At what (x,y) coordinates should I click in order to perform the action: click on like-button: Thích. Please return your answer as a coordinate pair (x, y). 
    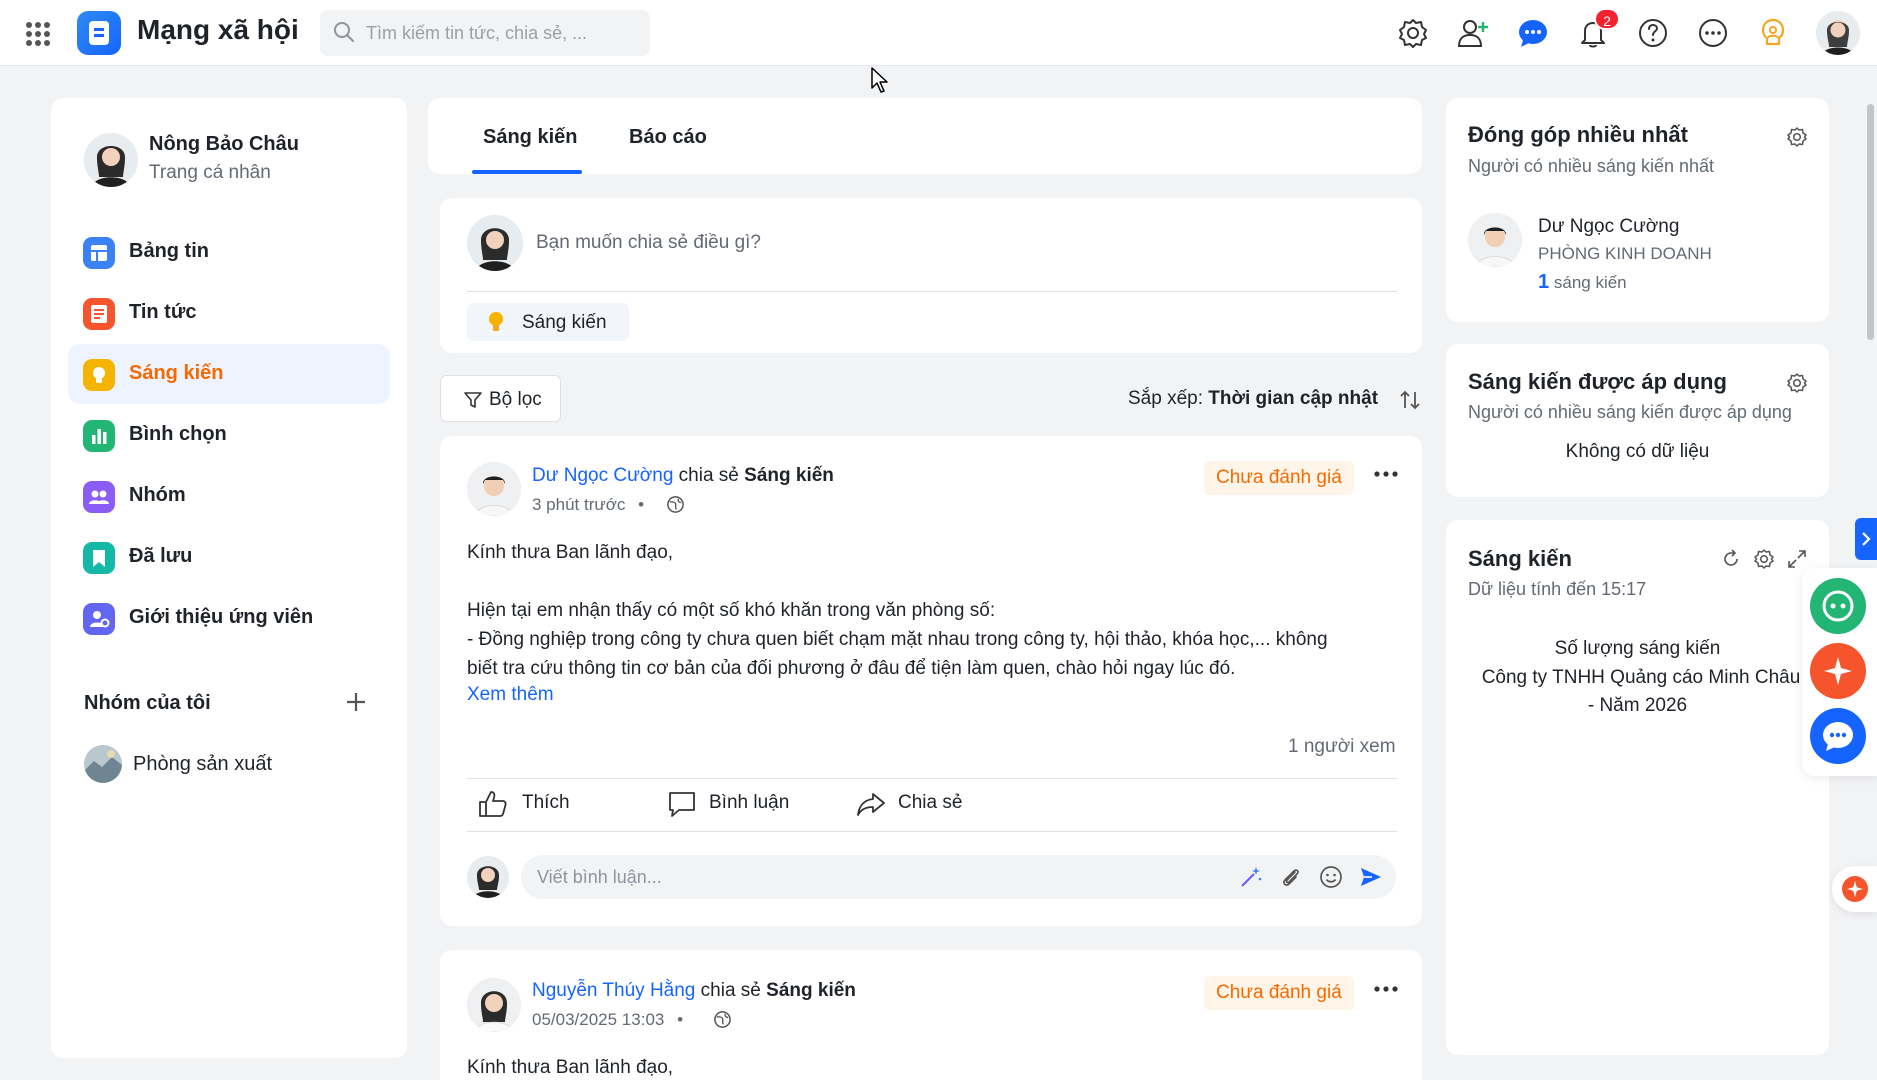
    Looking at the image, I should click on (538, 804).